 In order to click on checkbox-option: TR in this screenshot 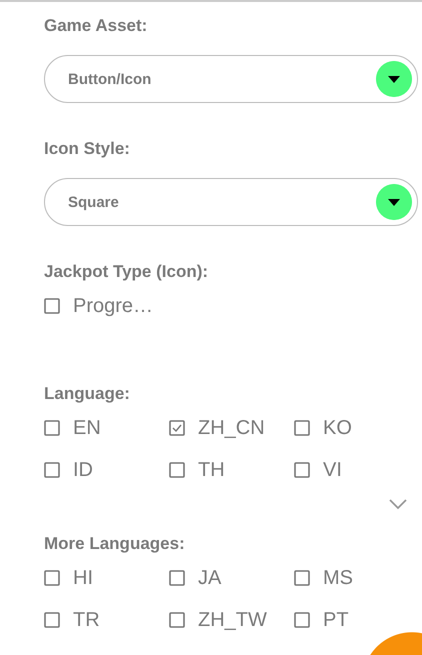, I will do `click(72, 620)`.